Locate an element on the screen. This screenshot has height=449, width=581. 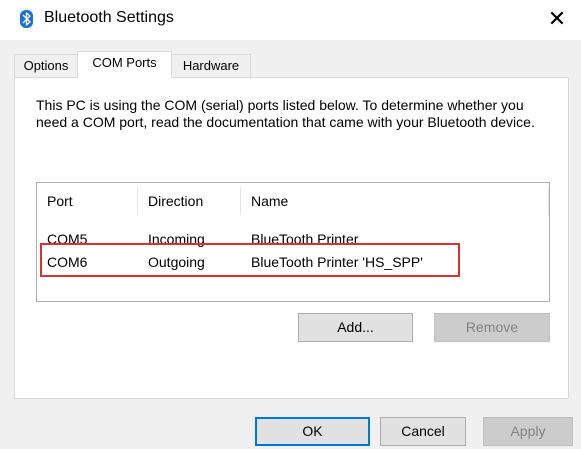
close-icon: ✕ is located at coordinates (557, 19).